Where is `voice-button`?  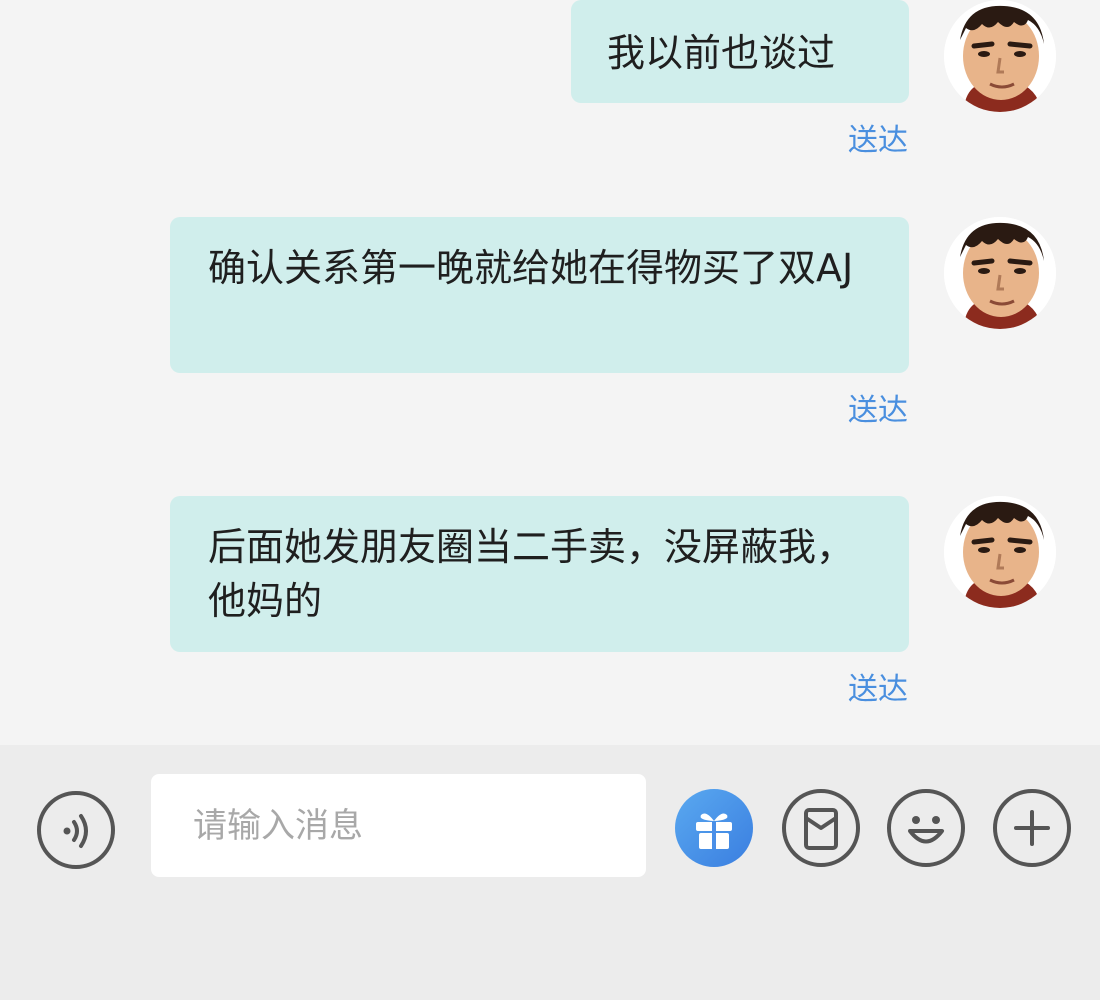 voice-button is located at coordinates (76, 830).